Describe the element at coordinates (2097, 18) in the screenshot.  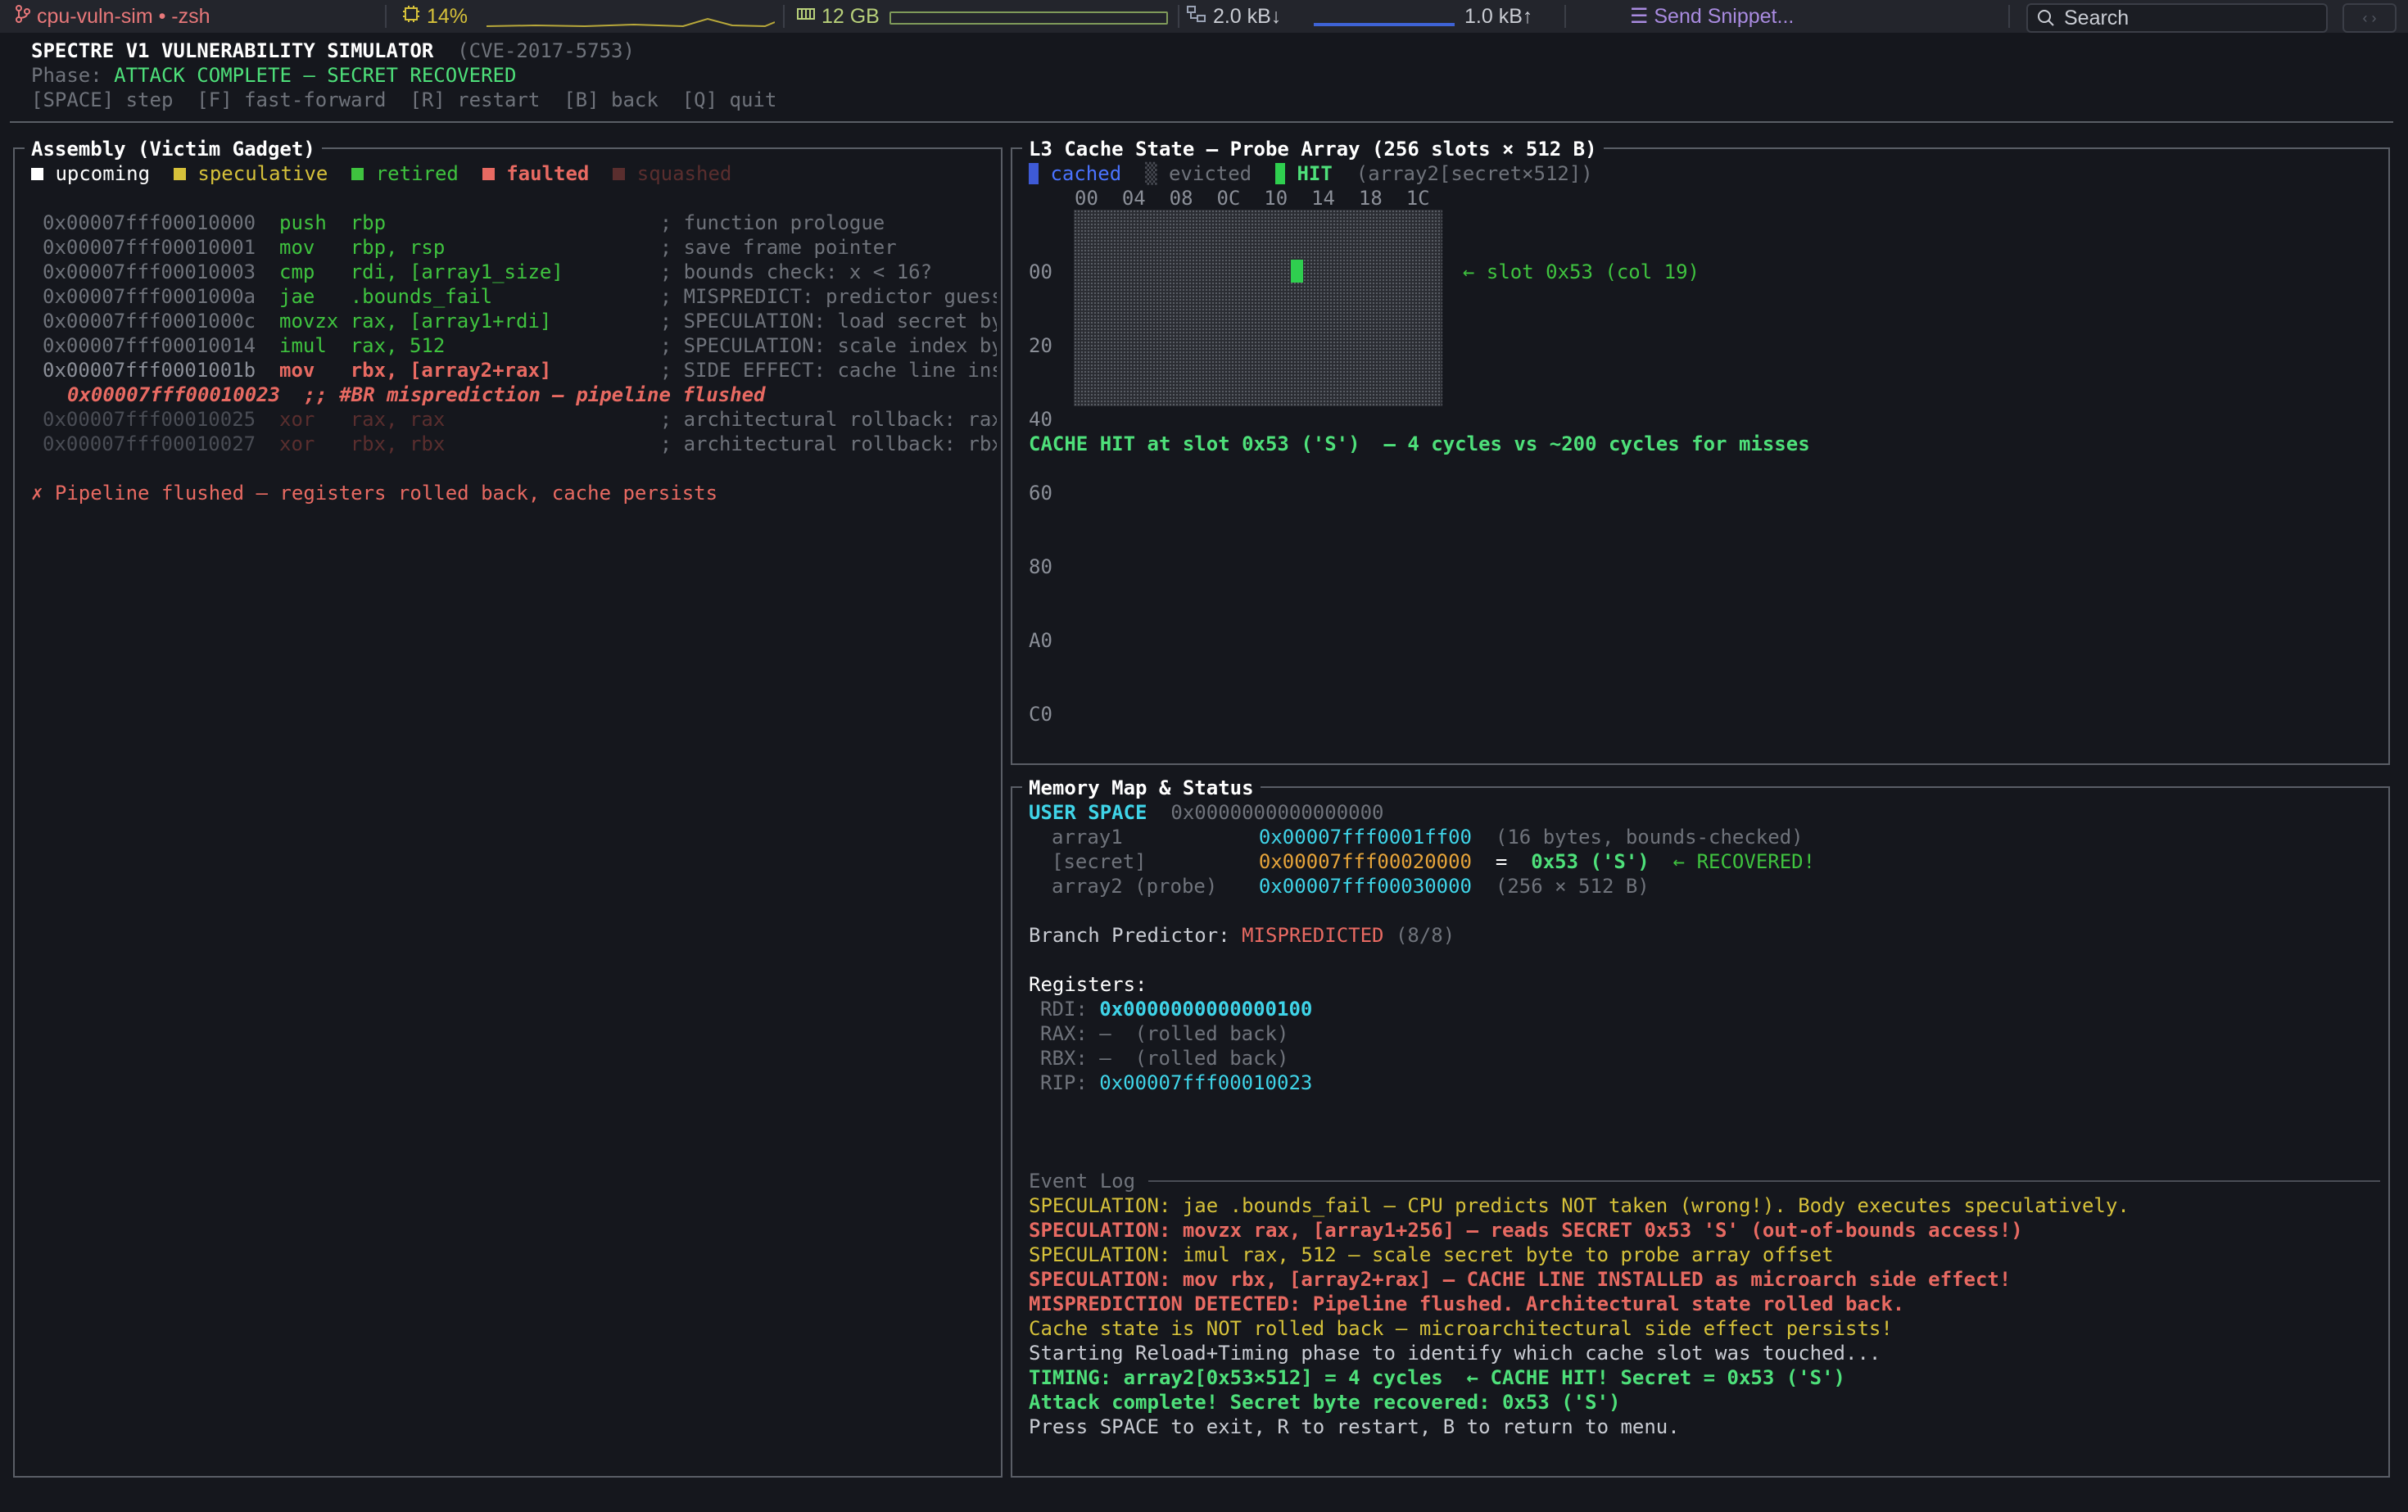
I see `search-placeholder: Search` at that location.